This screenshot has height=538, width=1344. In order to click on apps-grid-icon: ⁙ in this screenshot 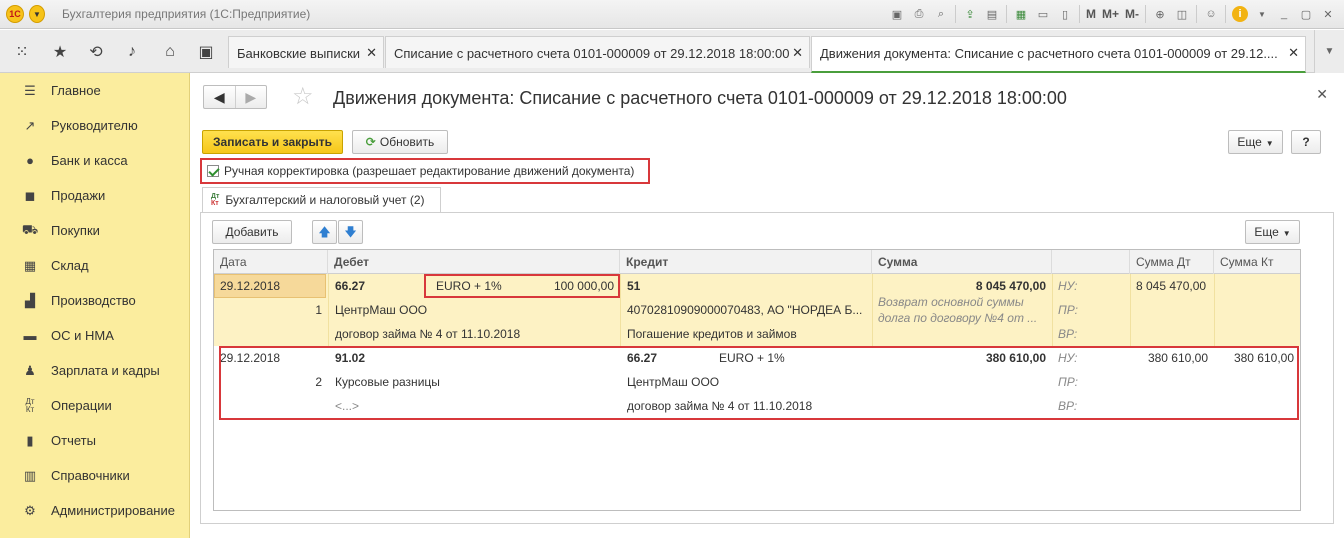, I will do `click(22, 51)`.